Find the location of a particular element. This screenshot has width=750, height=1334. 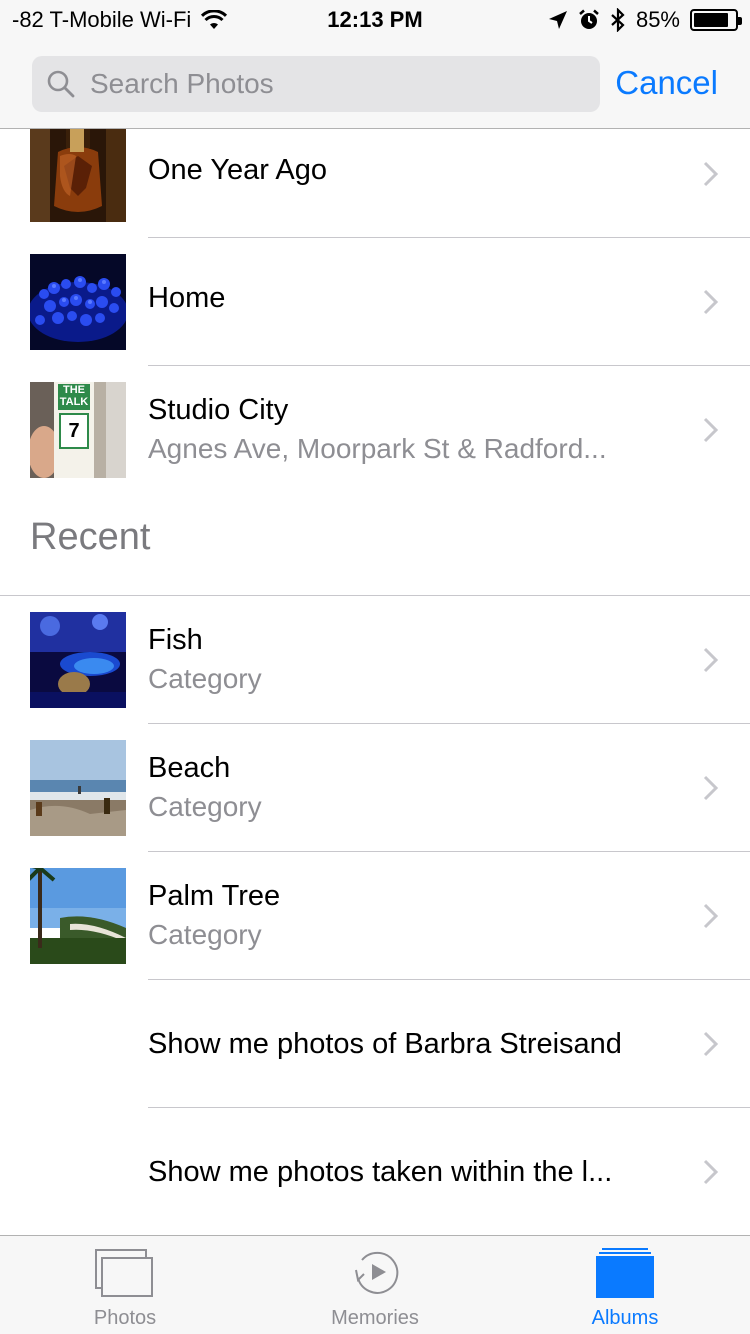

tab-label: Albums is located at coordinates (625, 1318).